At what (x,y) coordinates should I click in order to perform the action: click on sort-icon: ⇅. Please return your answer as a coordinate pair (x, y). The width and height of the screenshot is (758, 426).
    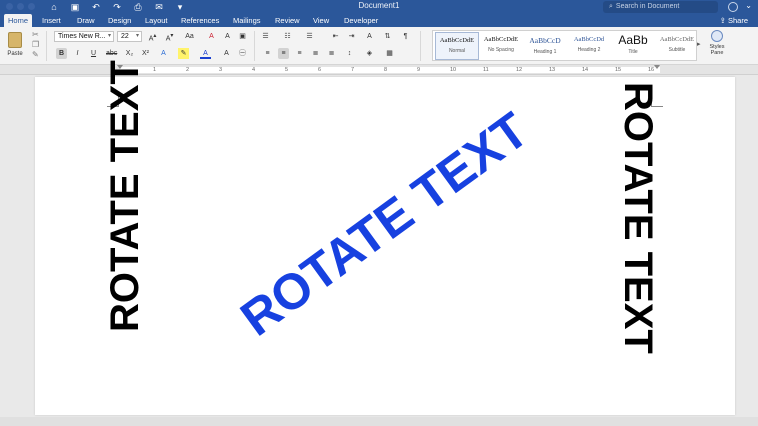
    Looking at the image, I should click on (387, 36).